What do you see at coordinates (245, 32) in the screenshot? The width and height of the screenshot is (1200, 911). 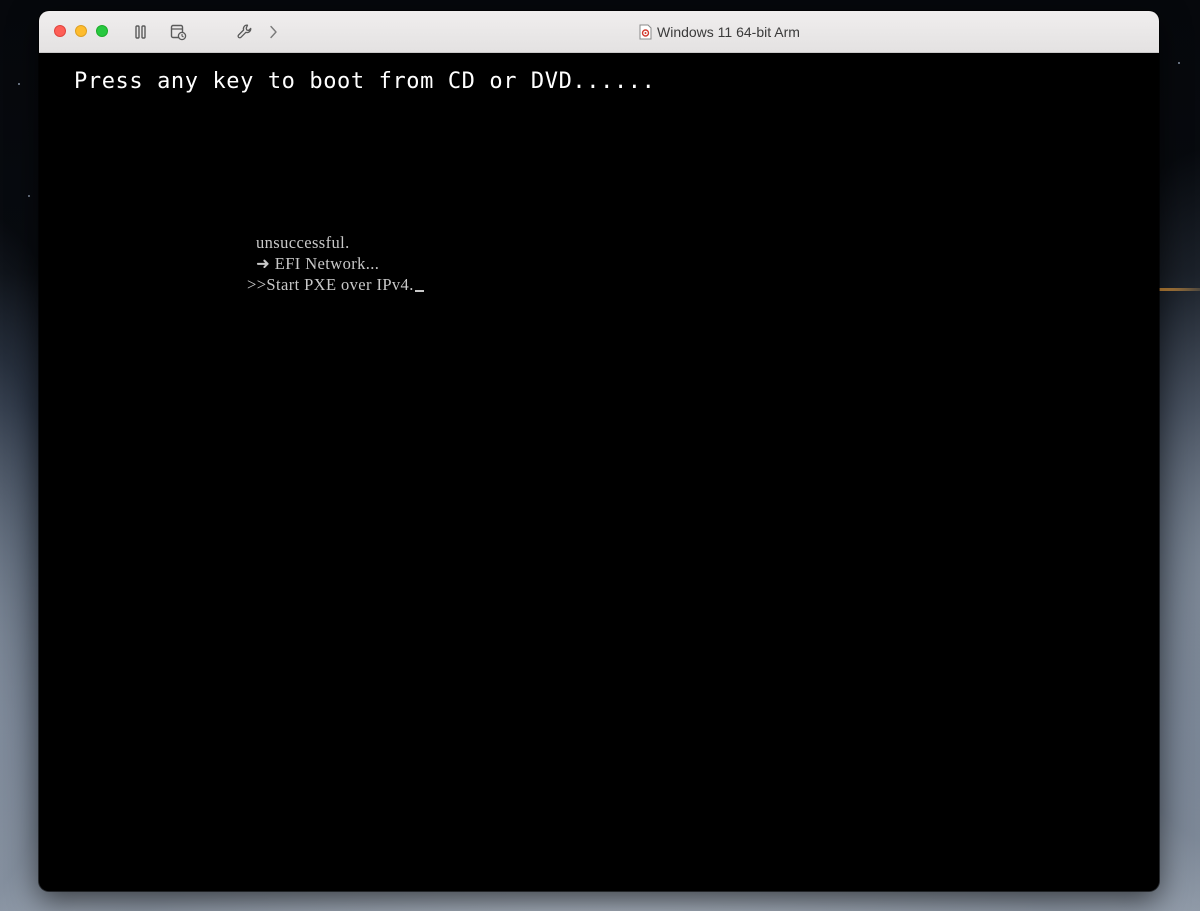 I see `settings-wrench-icon` at bounding box center [245, 32].